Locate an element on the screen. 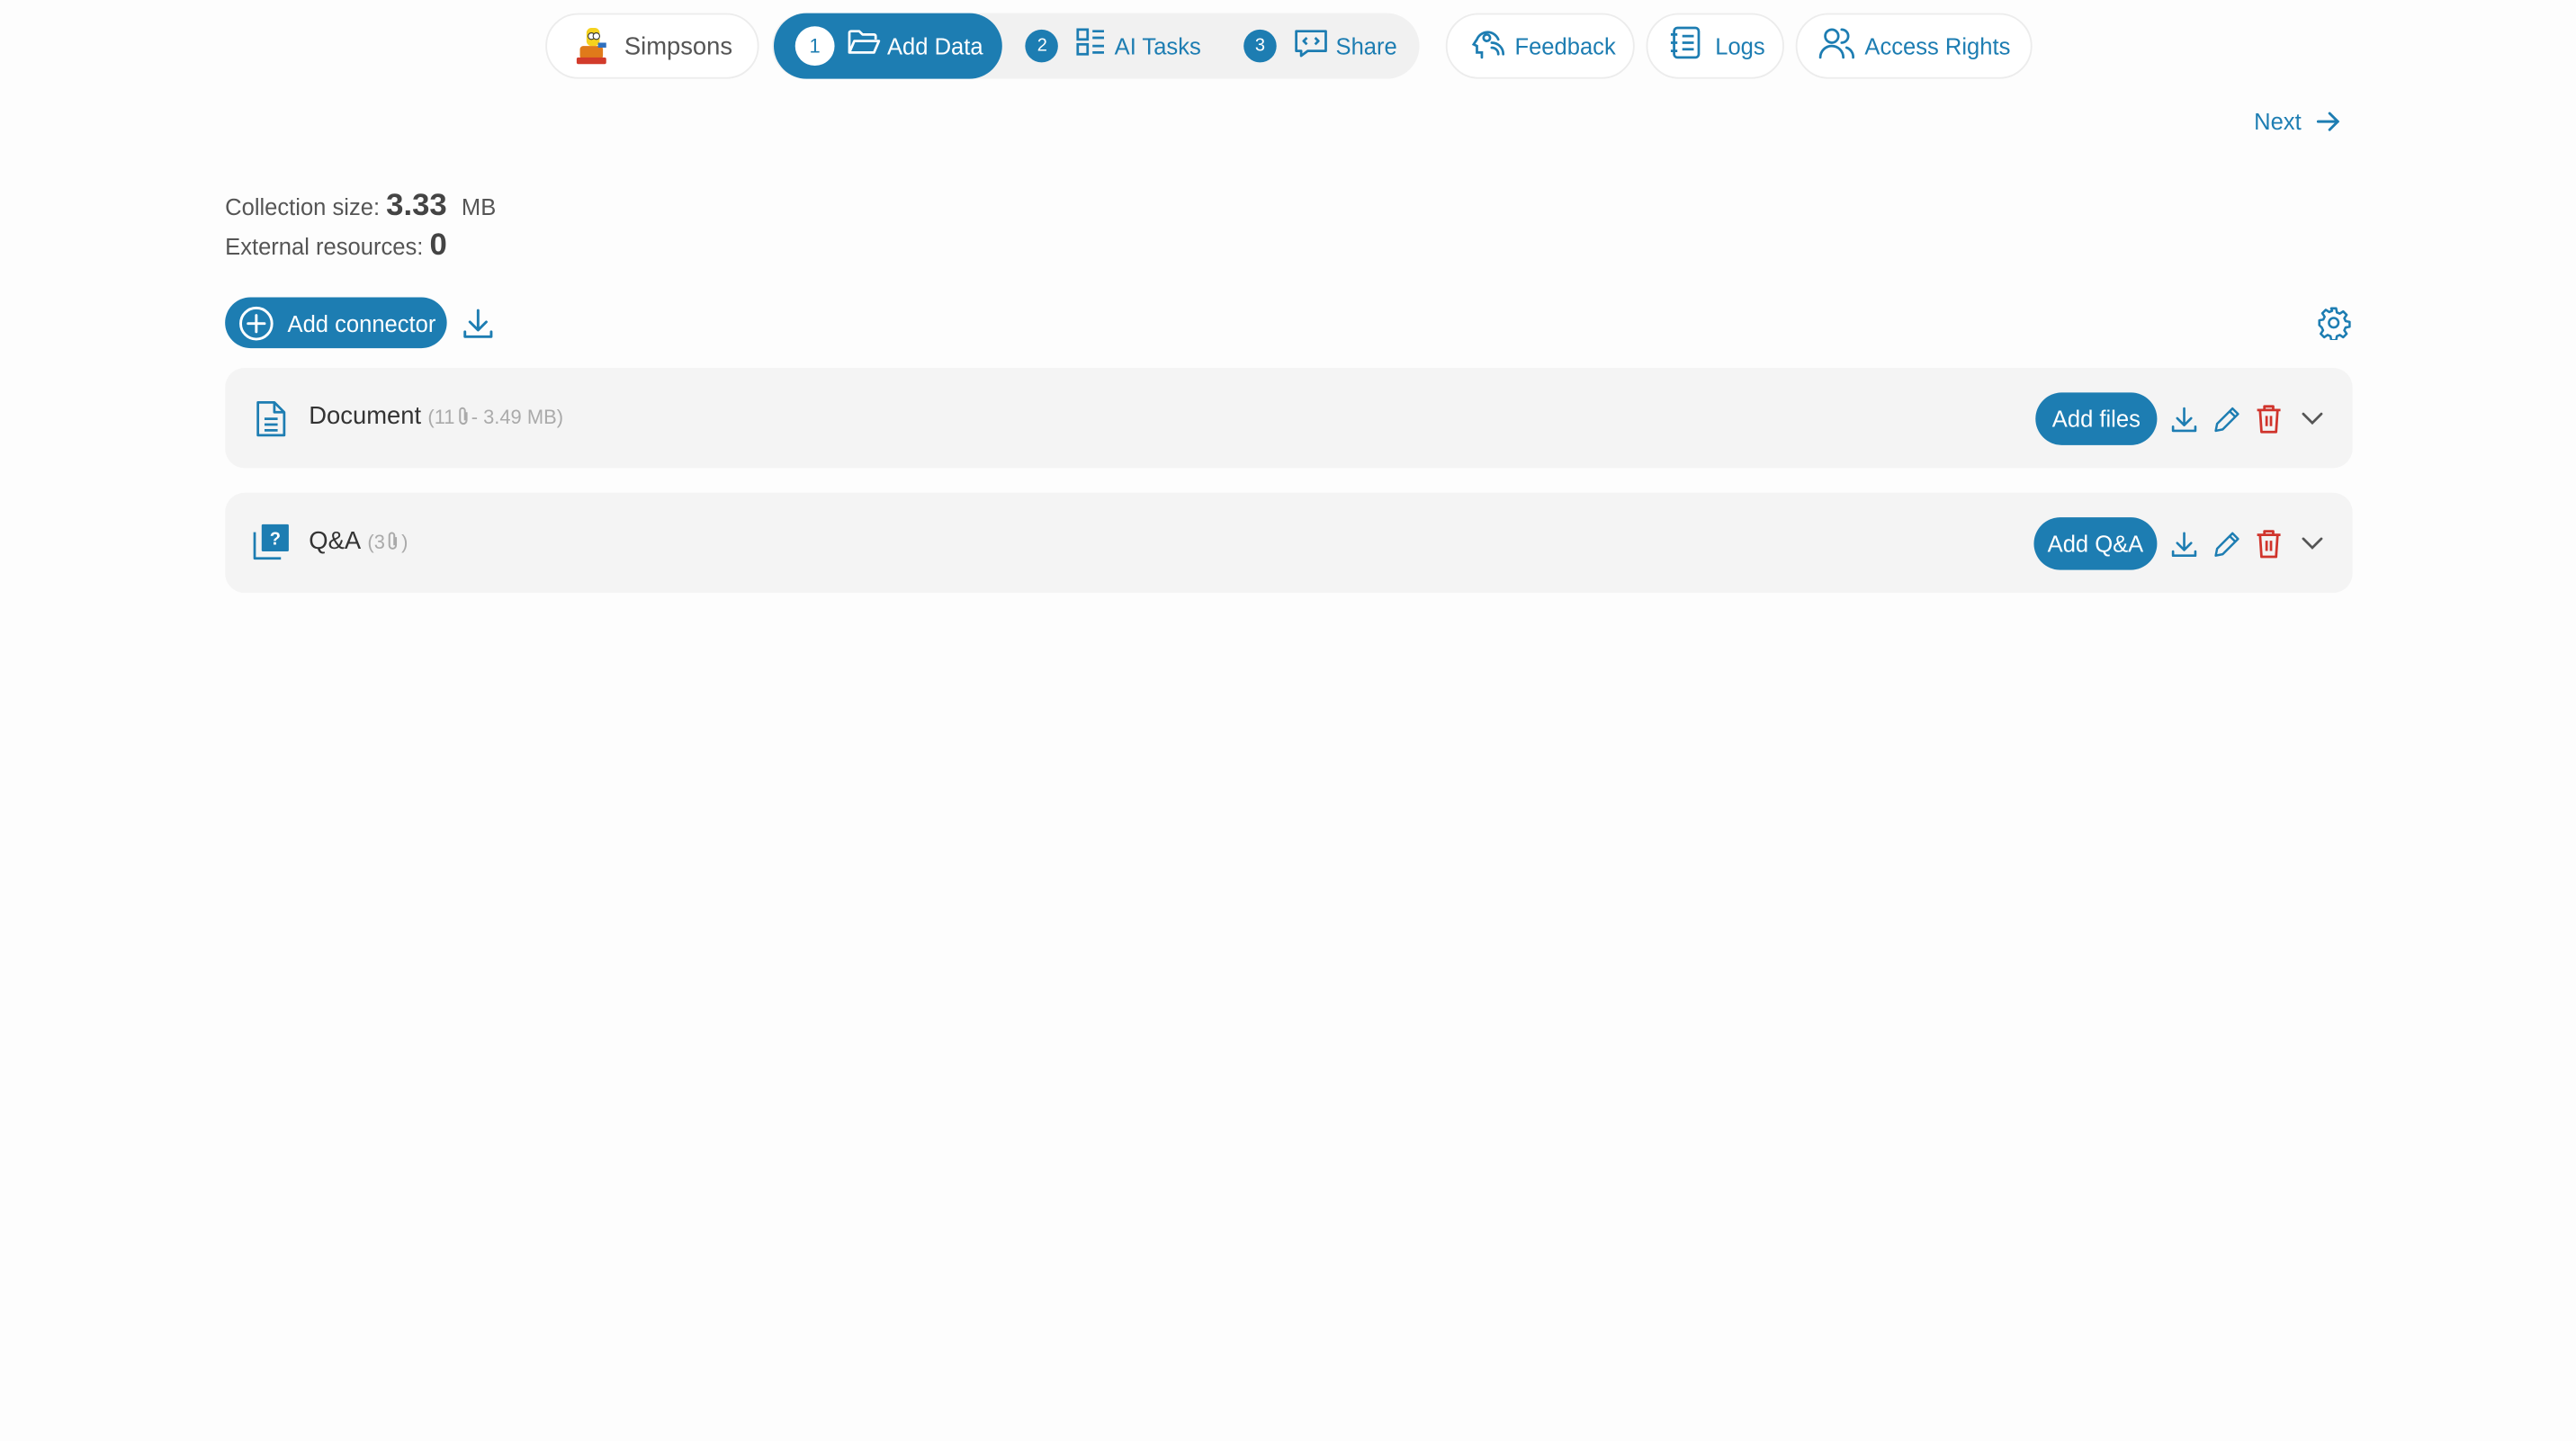 This screenshot has height=1441, width=2576. external-resources-row: External resources: 0 is located at coordinates (361, 246).